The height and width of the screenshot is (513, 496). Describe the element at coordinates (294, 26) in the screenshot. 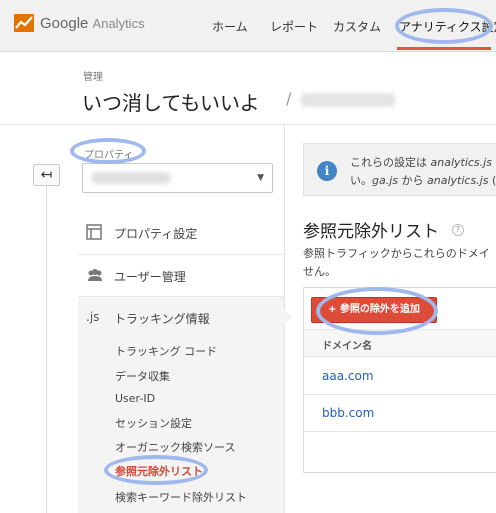

I see `nav-tab-report: レポート` at that location.